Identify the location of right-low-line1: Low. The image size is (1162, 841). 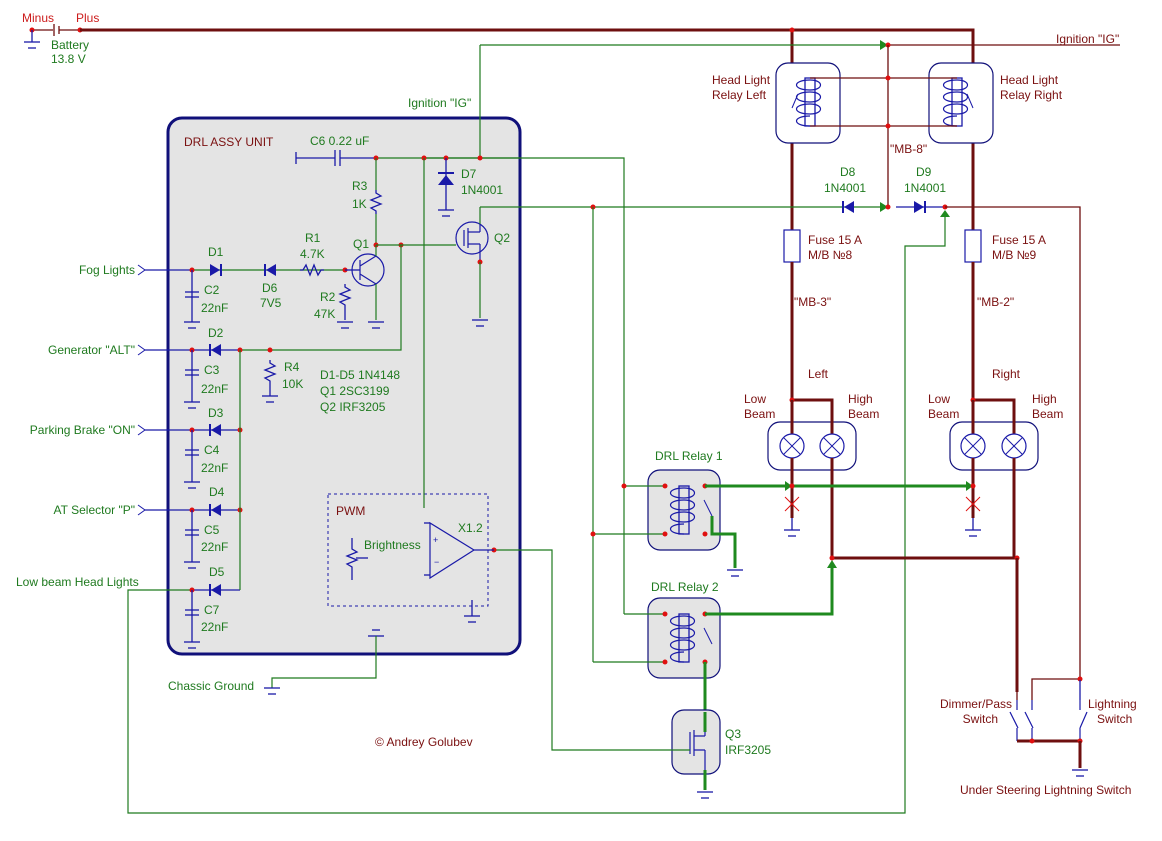
(939, 399).